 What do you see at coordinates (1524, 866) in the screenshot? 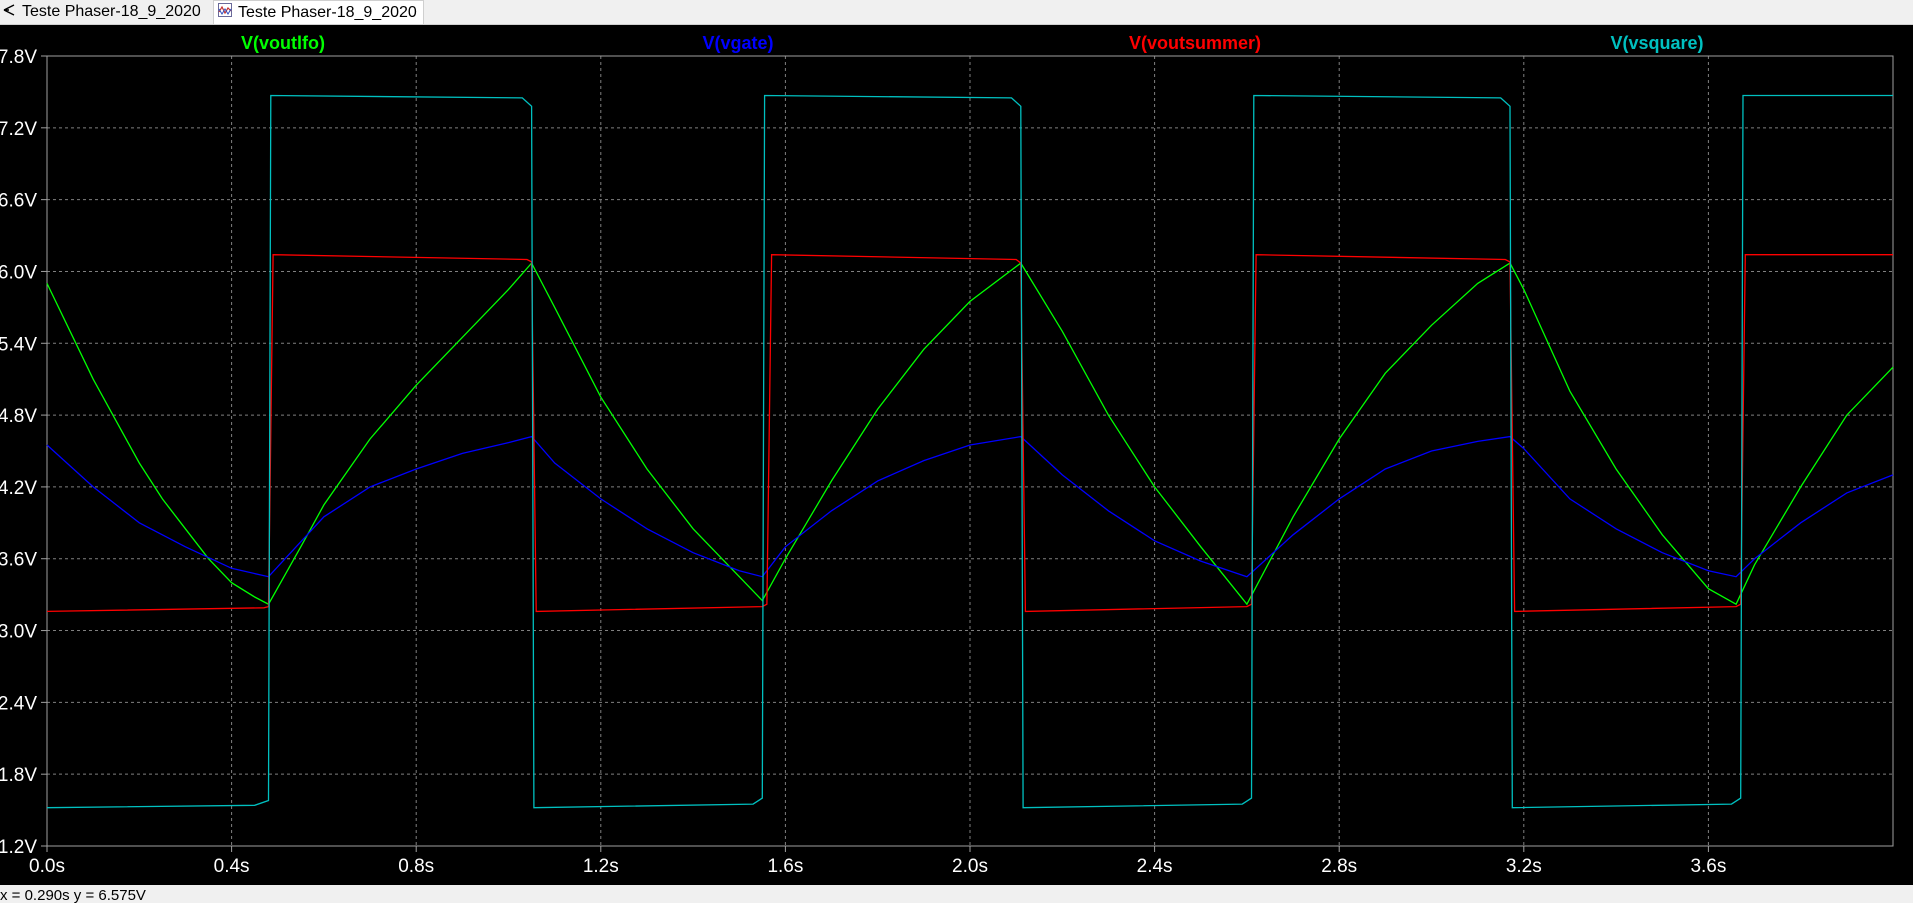
I see `x-tick-label: 3.2s` at bounding box center [1524, 866].